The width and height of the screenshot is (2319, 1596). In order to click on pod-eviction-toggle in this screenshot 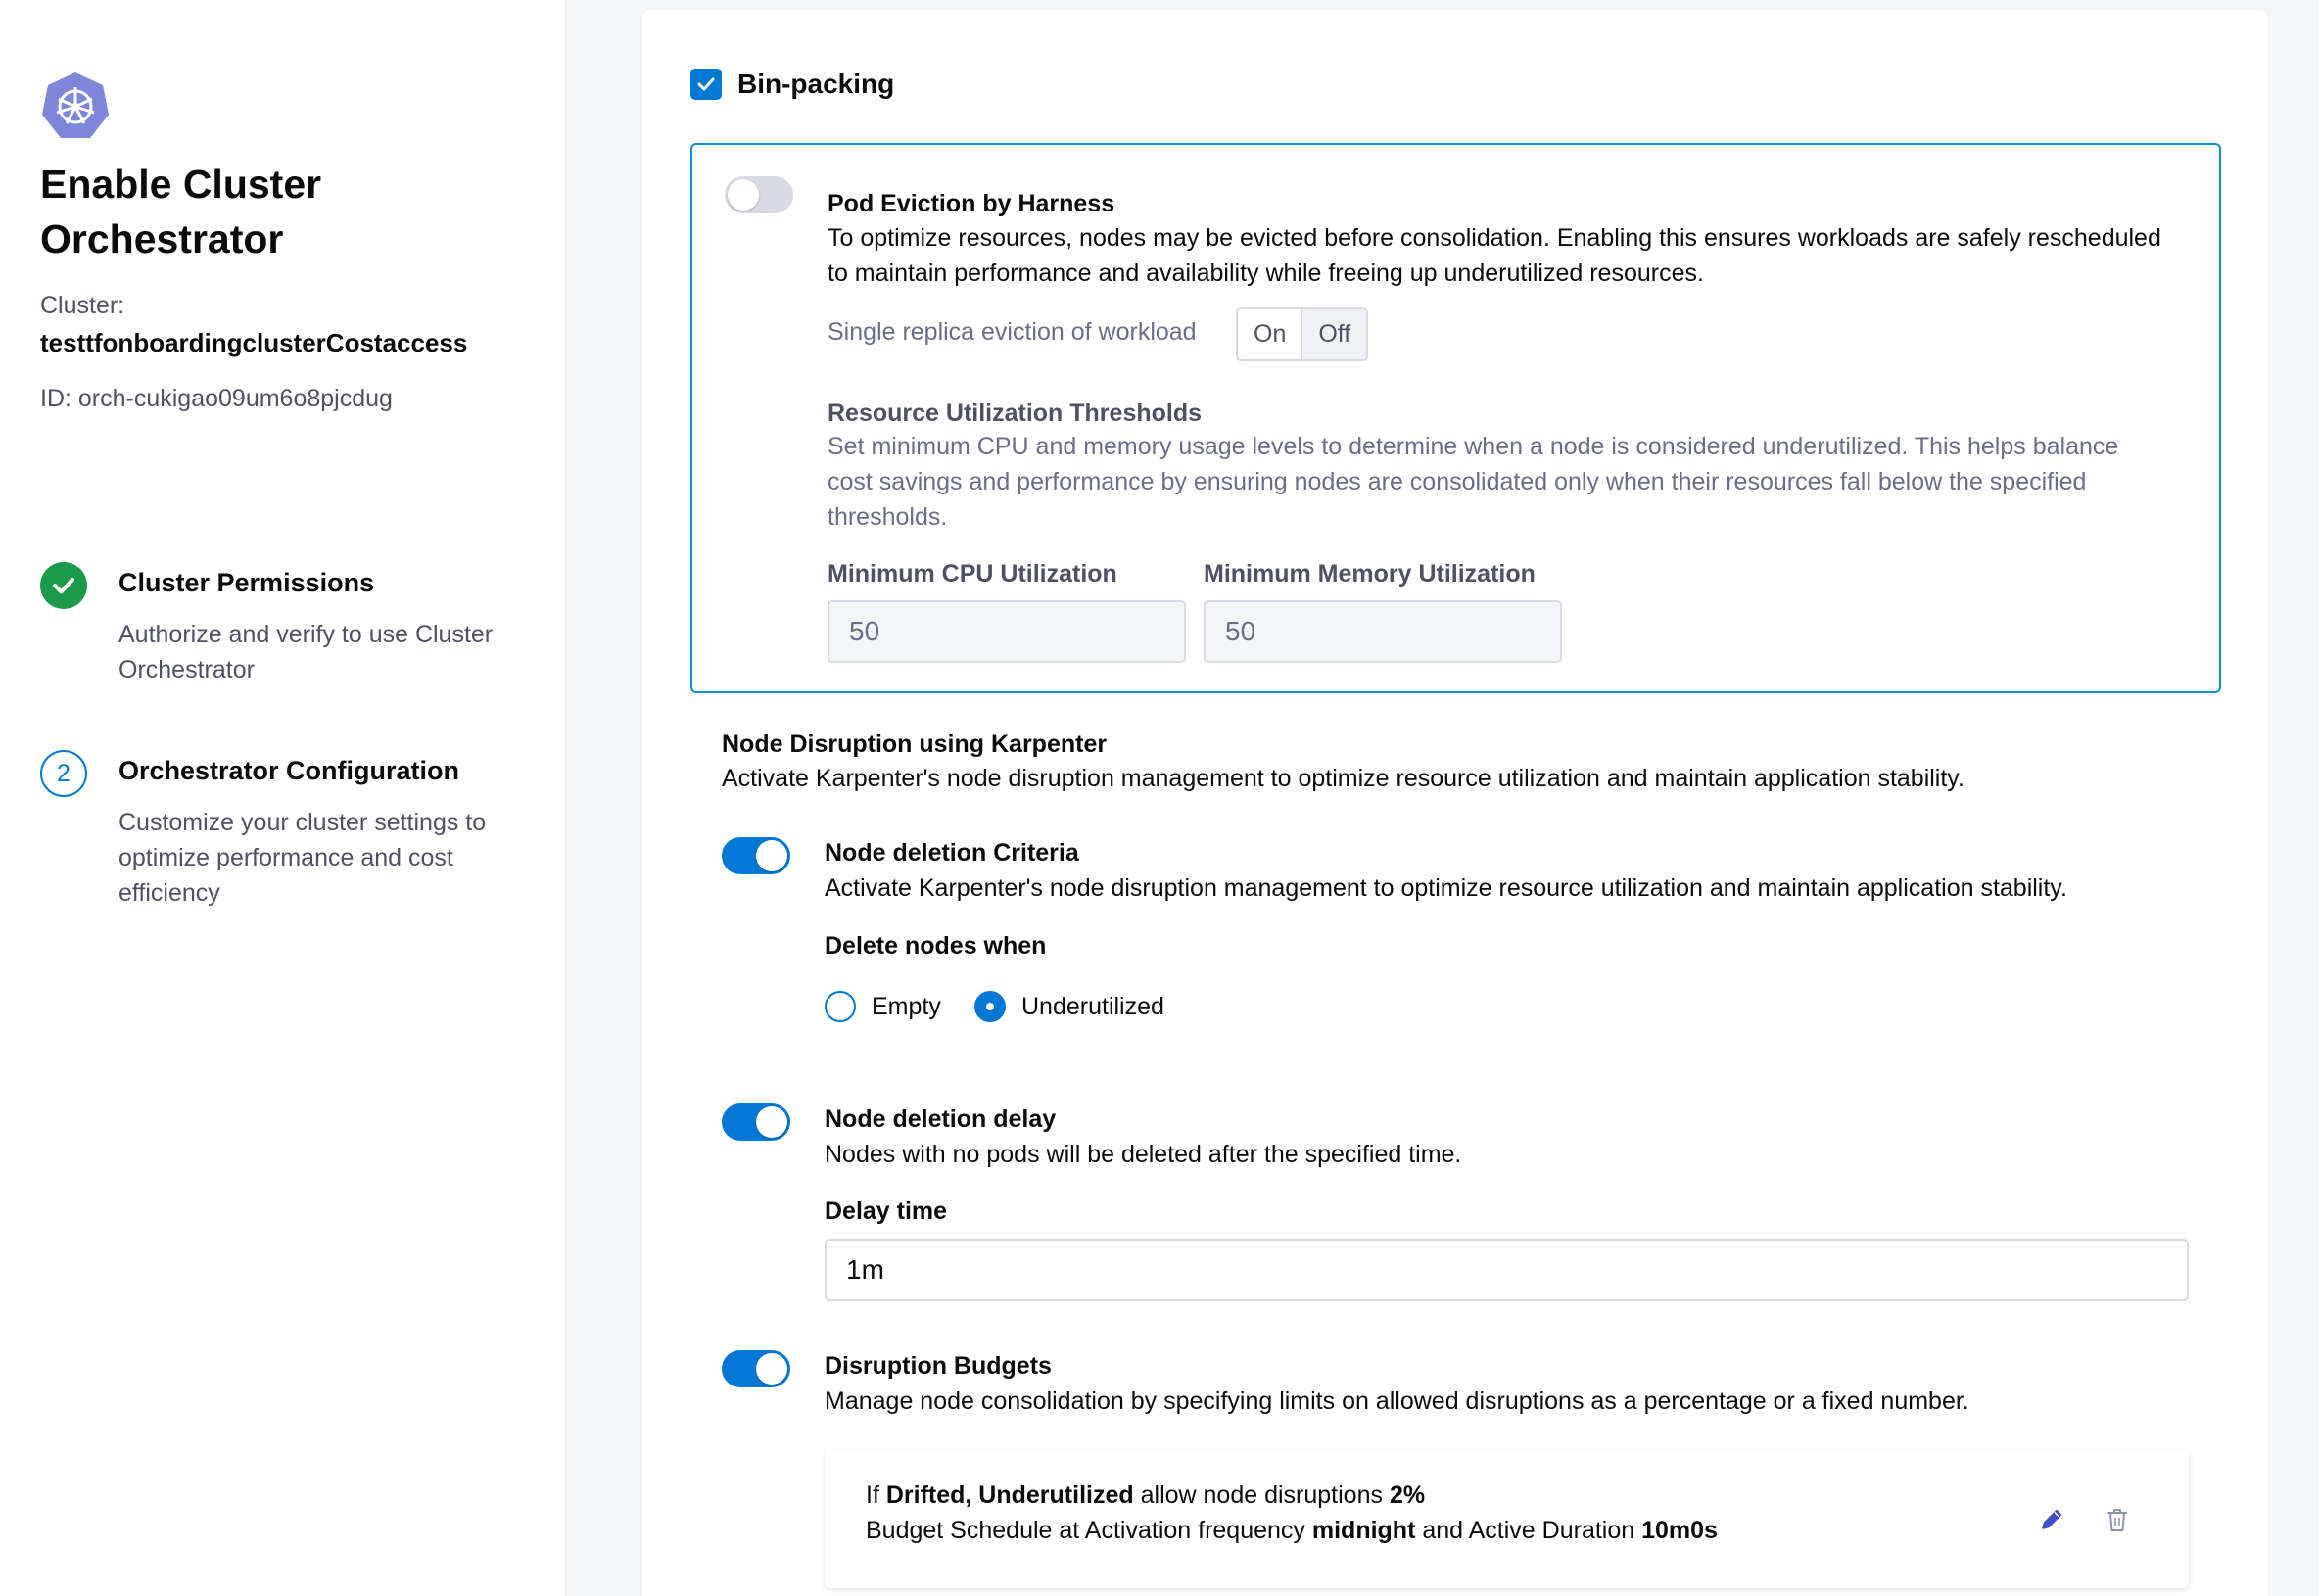, I will do `click(759, 194)`.